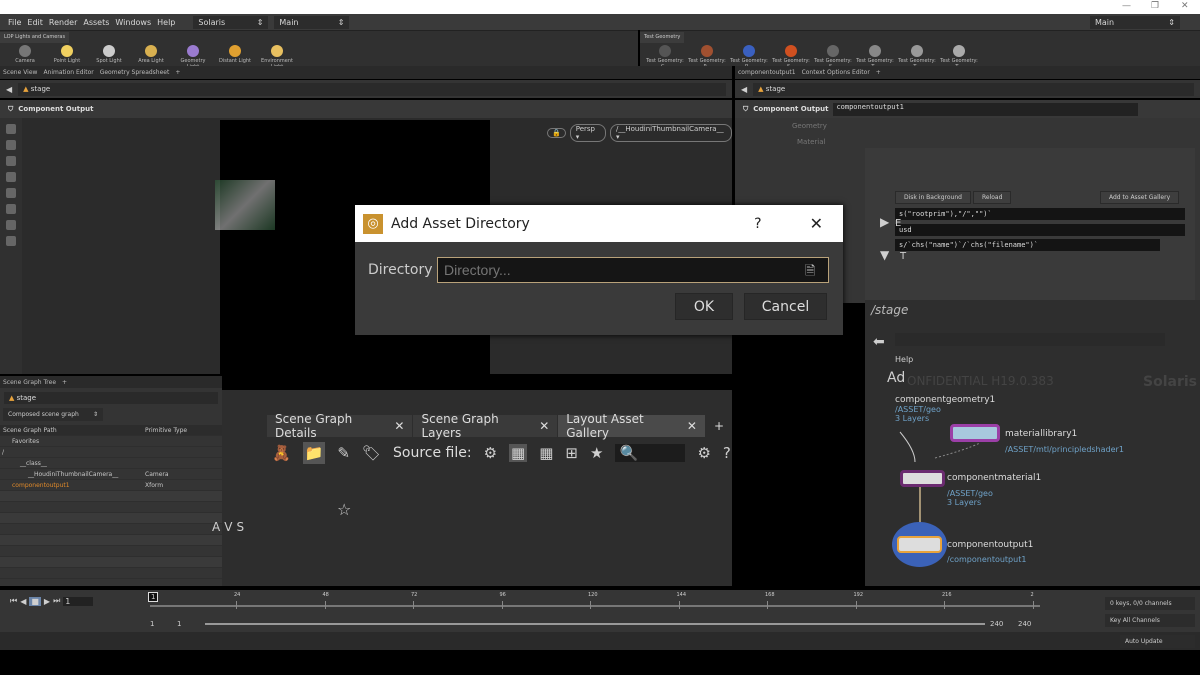 Image resolution: width=1200 pixels, height=675 pixels. I want to click on grid-small-icon: ▦, so click(518, 453).